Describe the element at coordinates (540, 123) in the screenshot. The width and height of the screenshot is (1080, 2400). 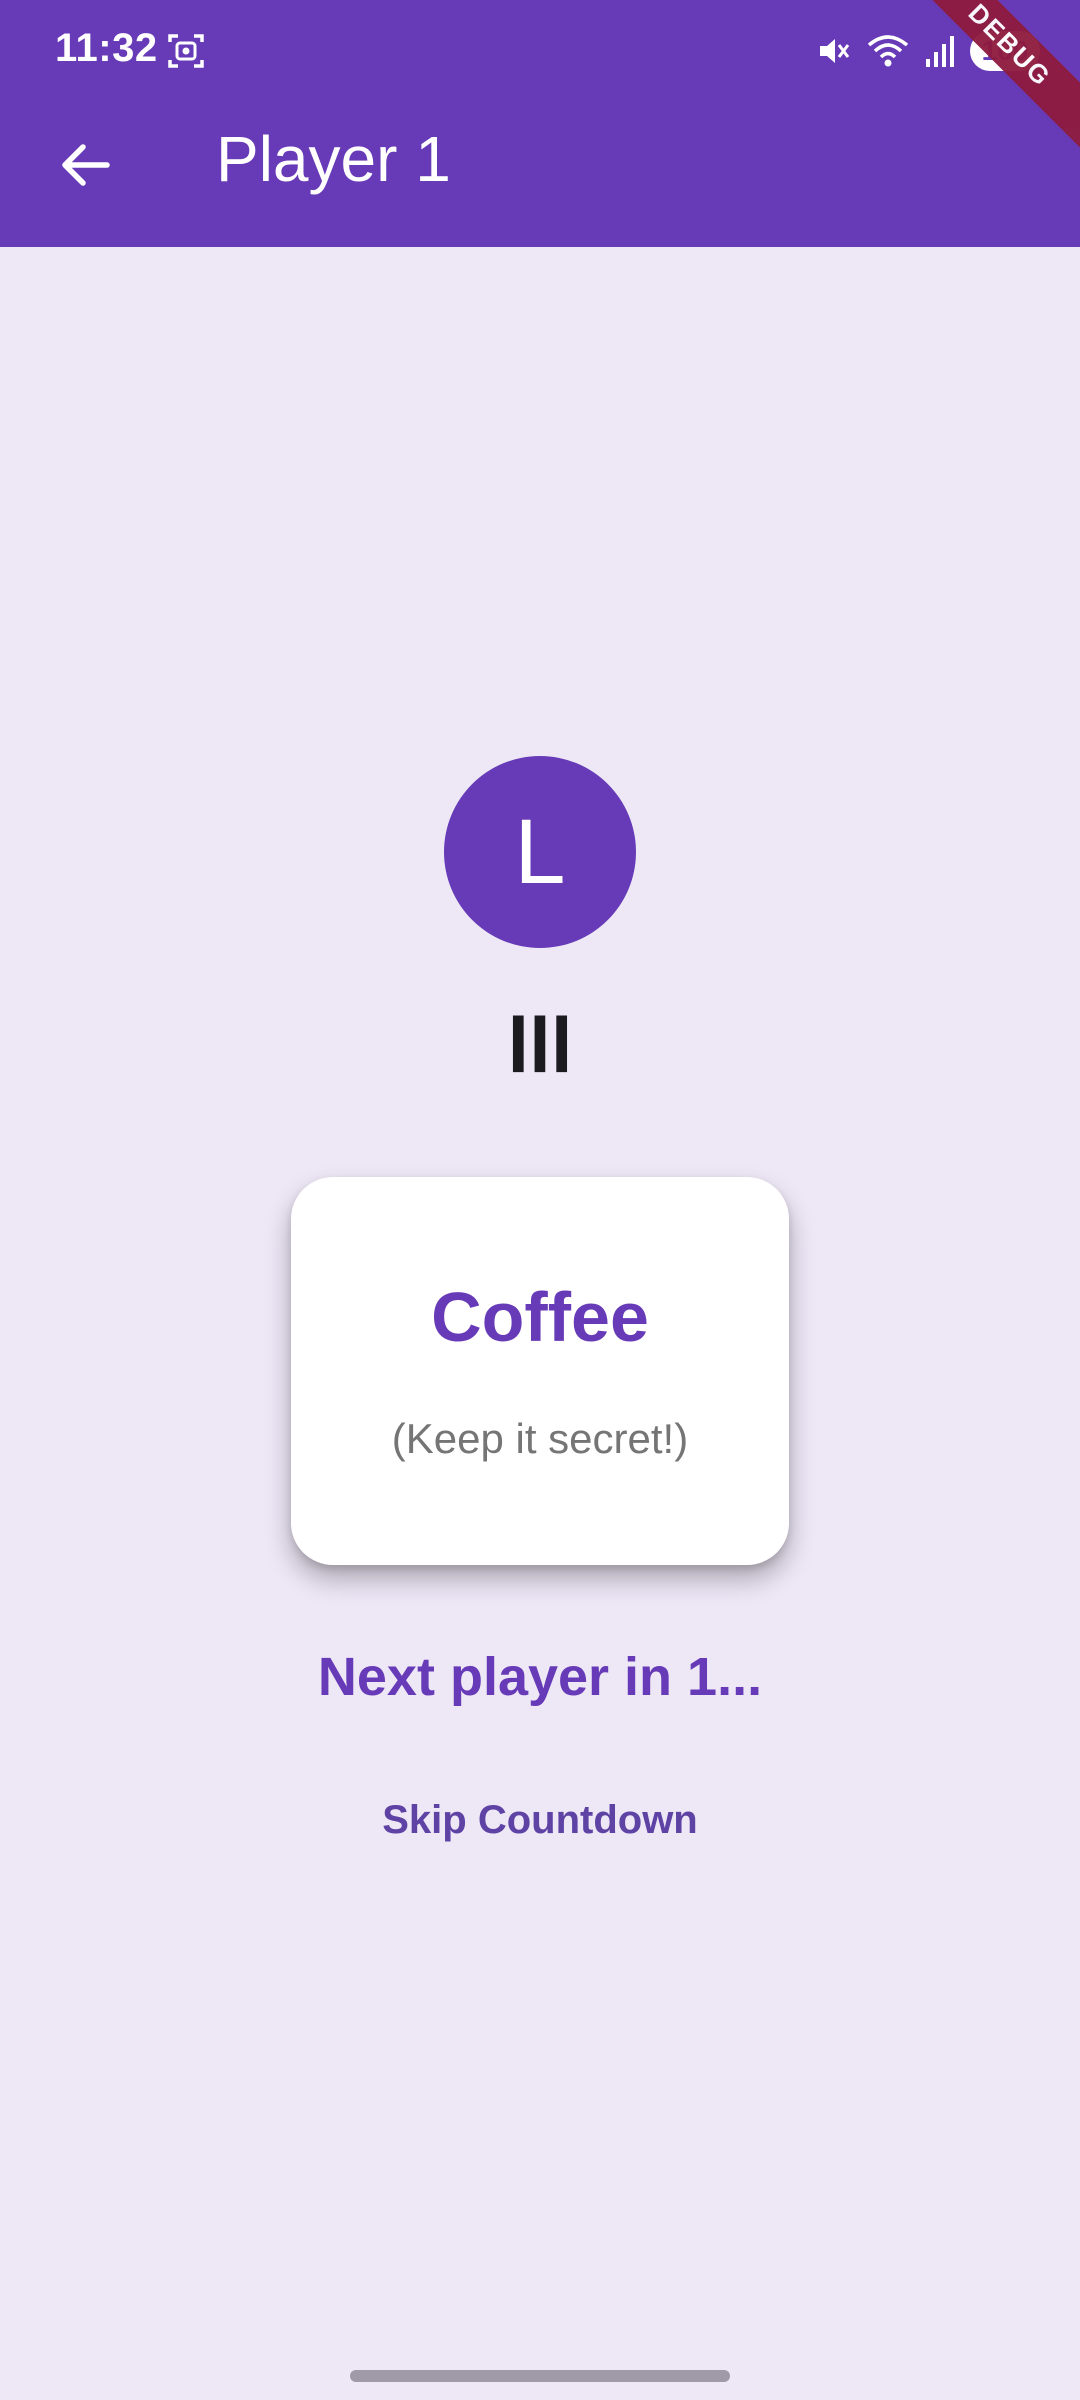
I see `app-bar: 11:32 100 DEBU` at that location.